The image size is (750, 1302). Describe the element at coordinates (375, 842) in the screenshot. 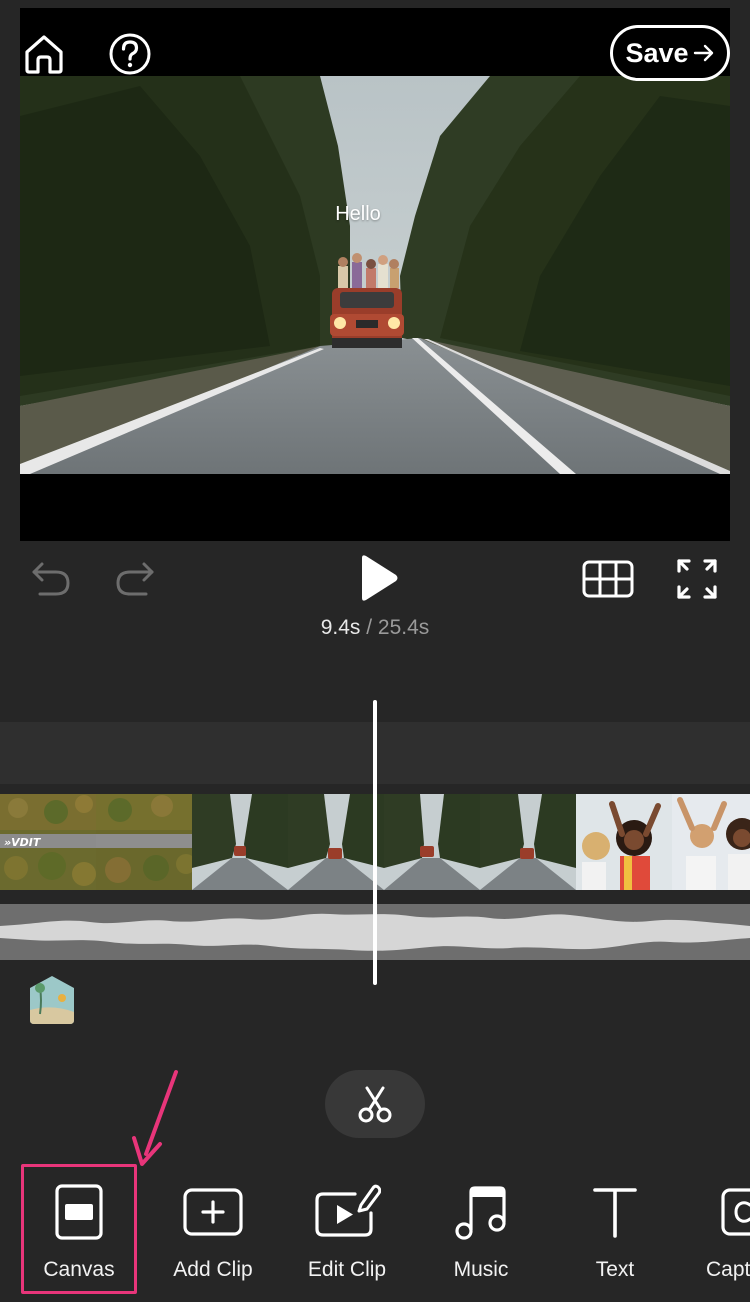

I see `playhead` at that location.